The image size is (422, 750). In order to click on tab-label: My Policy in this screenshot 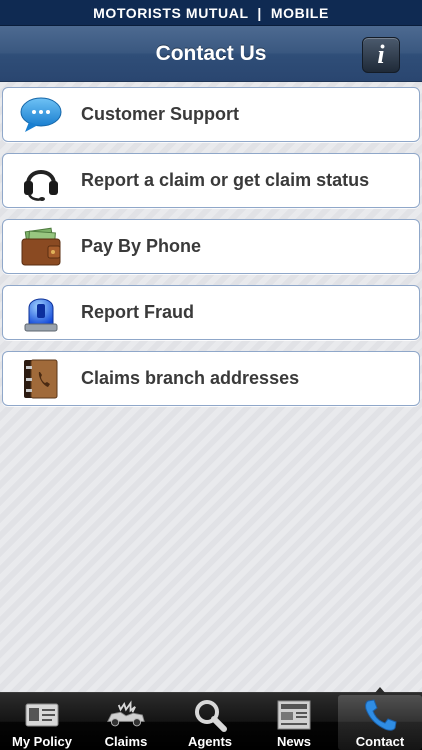, I will do `click(42, 741)`.